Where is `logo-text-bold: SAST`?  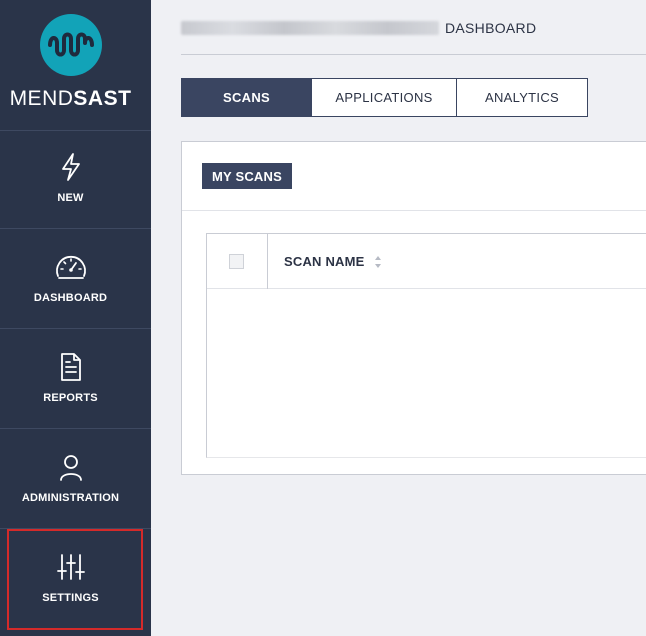 logo-text-bold: SAST is located at coordinates (102, 98).